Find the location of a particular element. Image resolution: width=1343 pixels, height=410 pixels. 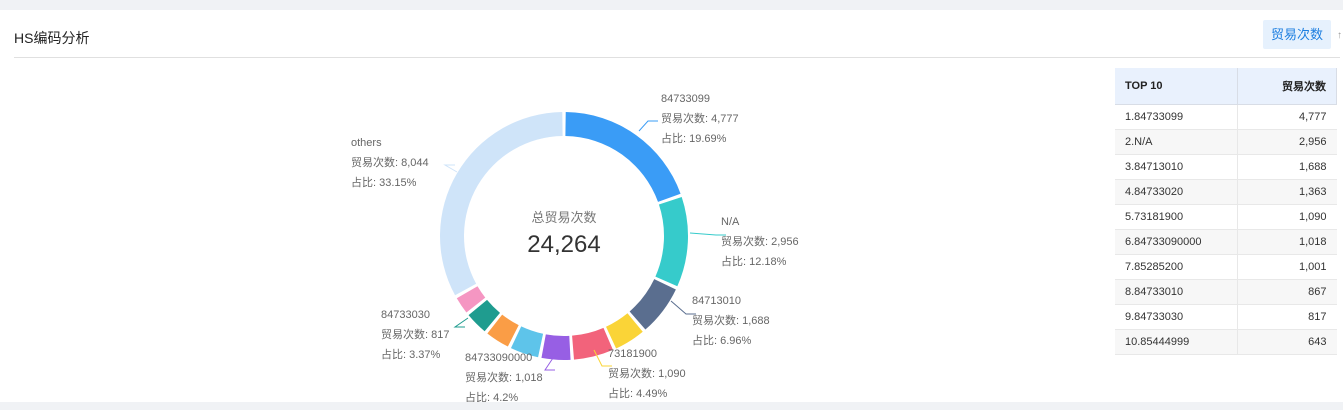

table-header-count: 贸易次数 is located at coordinates (1287, 86).